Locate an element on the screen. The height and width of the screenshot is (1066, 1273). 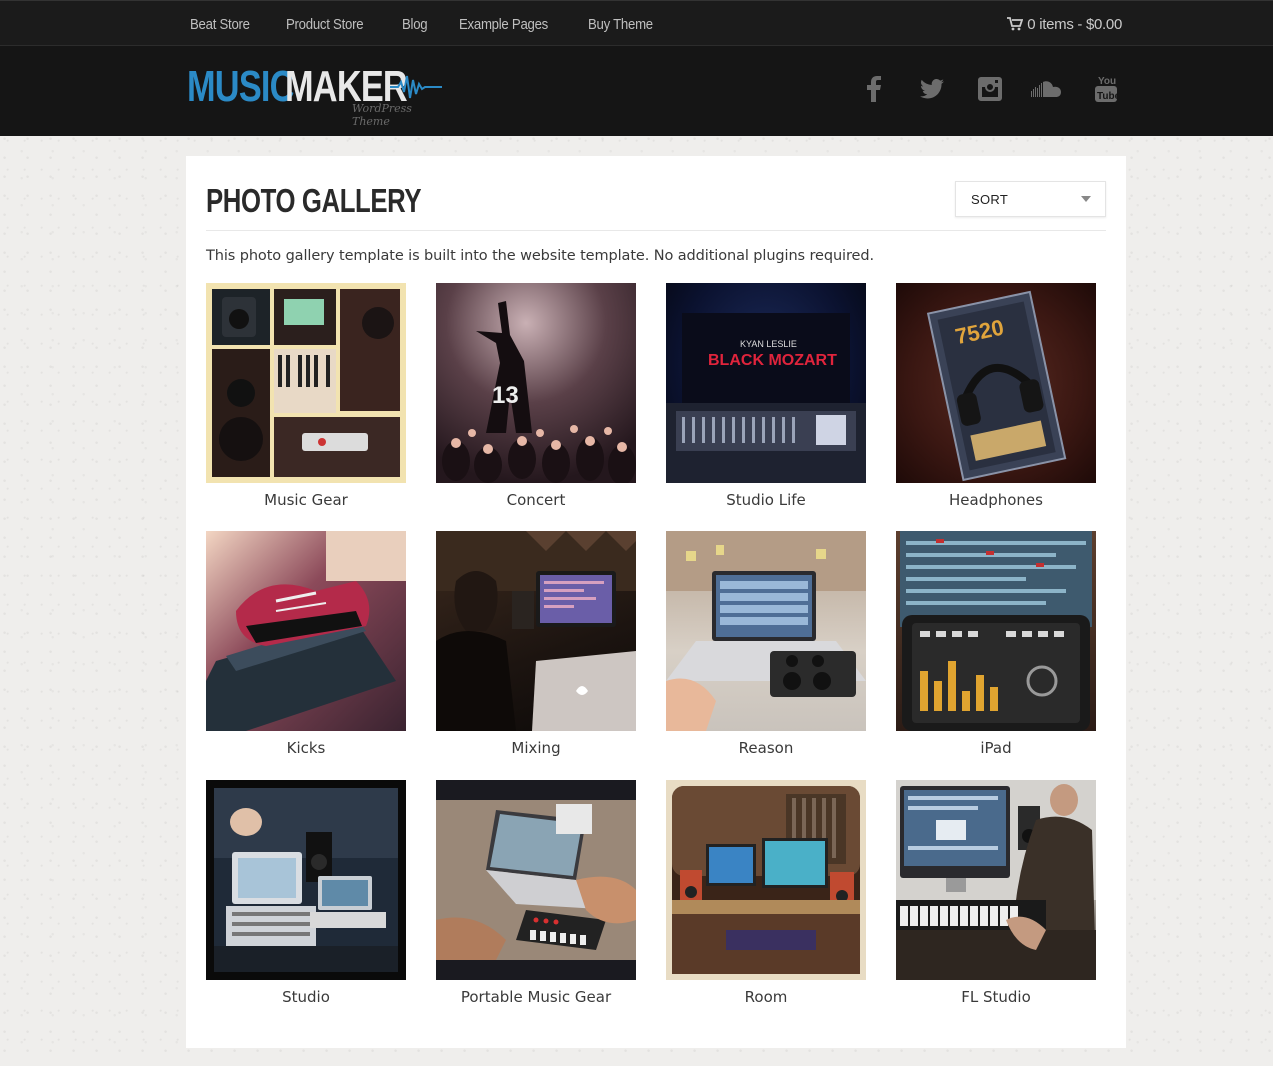
site-logo: MUSIC MAKER WordPress Theme is located at coordinates (317, 95).